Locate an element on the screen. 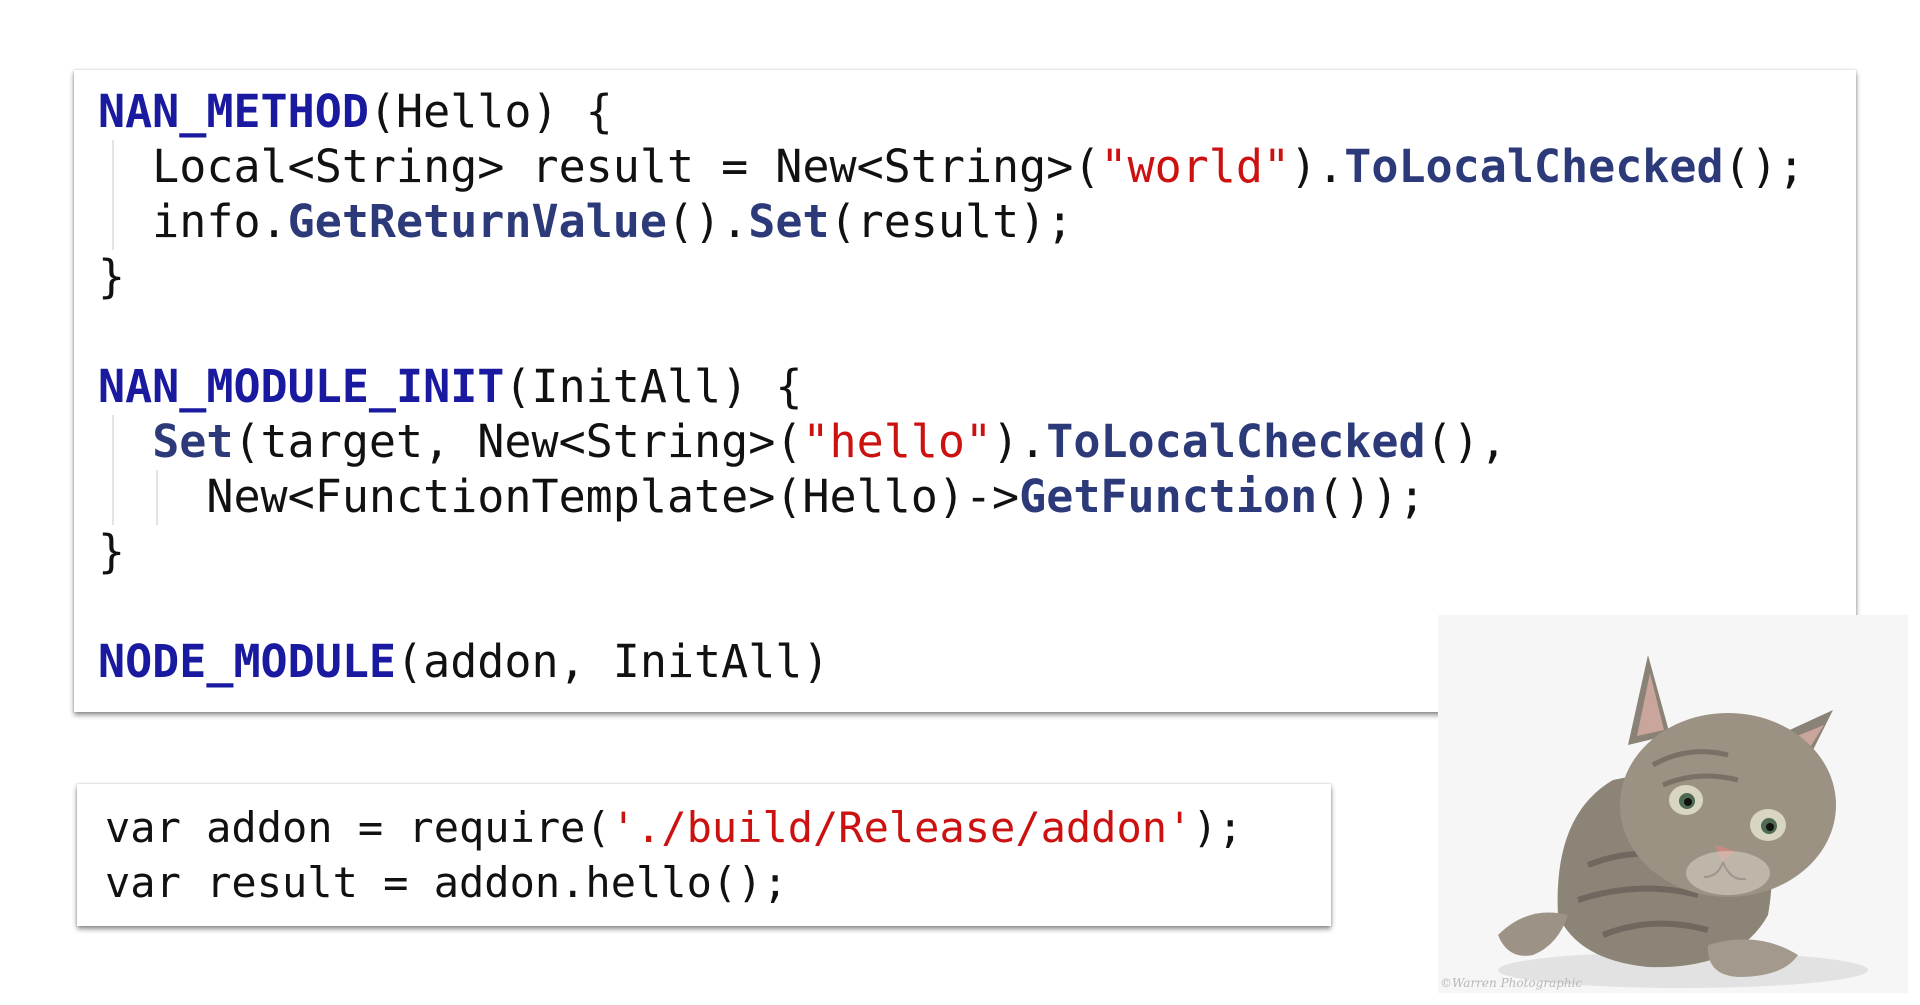  kitten-photo: ©Warren Photographic is located at coordinates (1673, 804).